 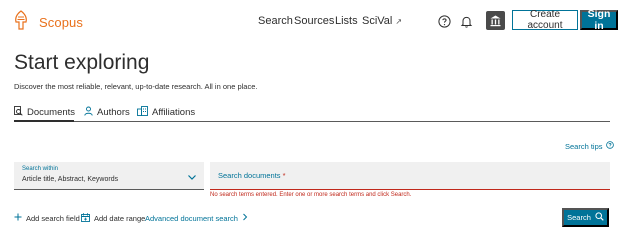 I want to click on tab-documents-label: Documents, so click(x=51, y=112).